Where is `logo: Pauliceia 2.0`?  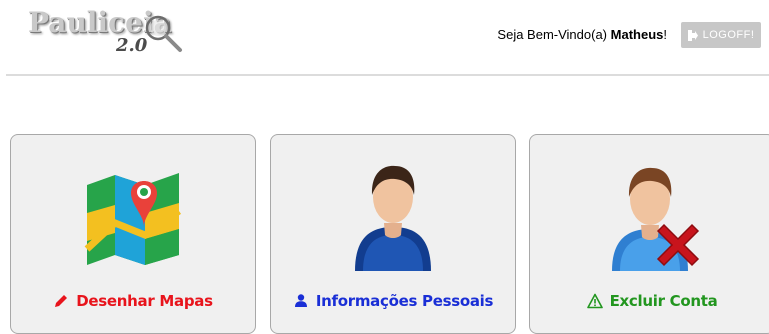 logo: Pauliceia 2.0 is located at coordinates (105, 32).